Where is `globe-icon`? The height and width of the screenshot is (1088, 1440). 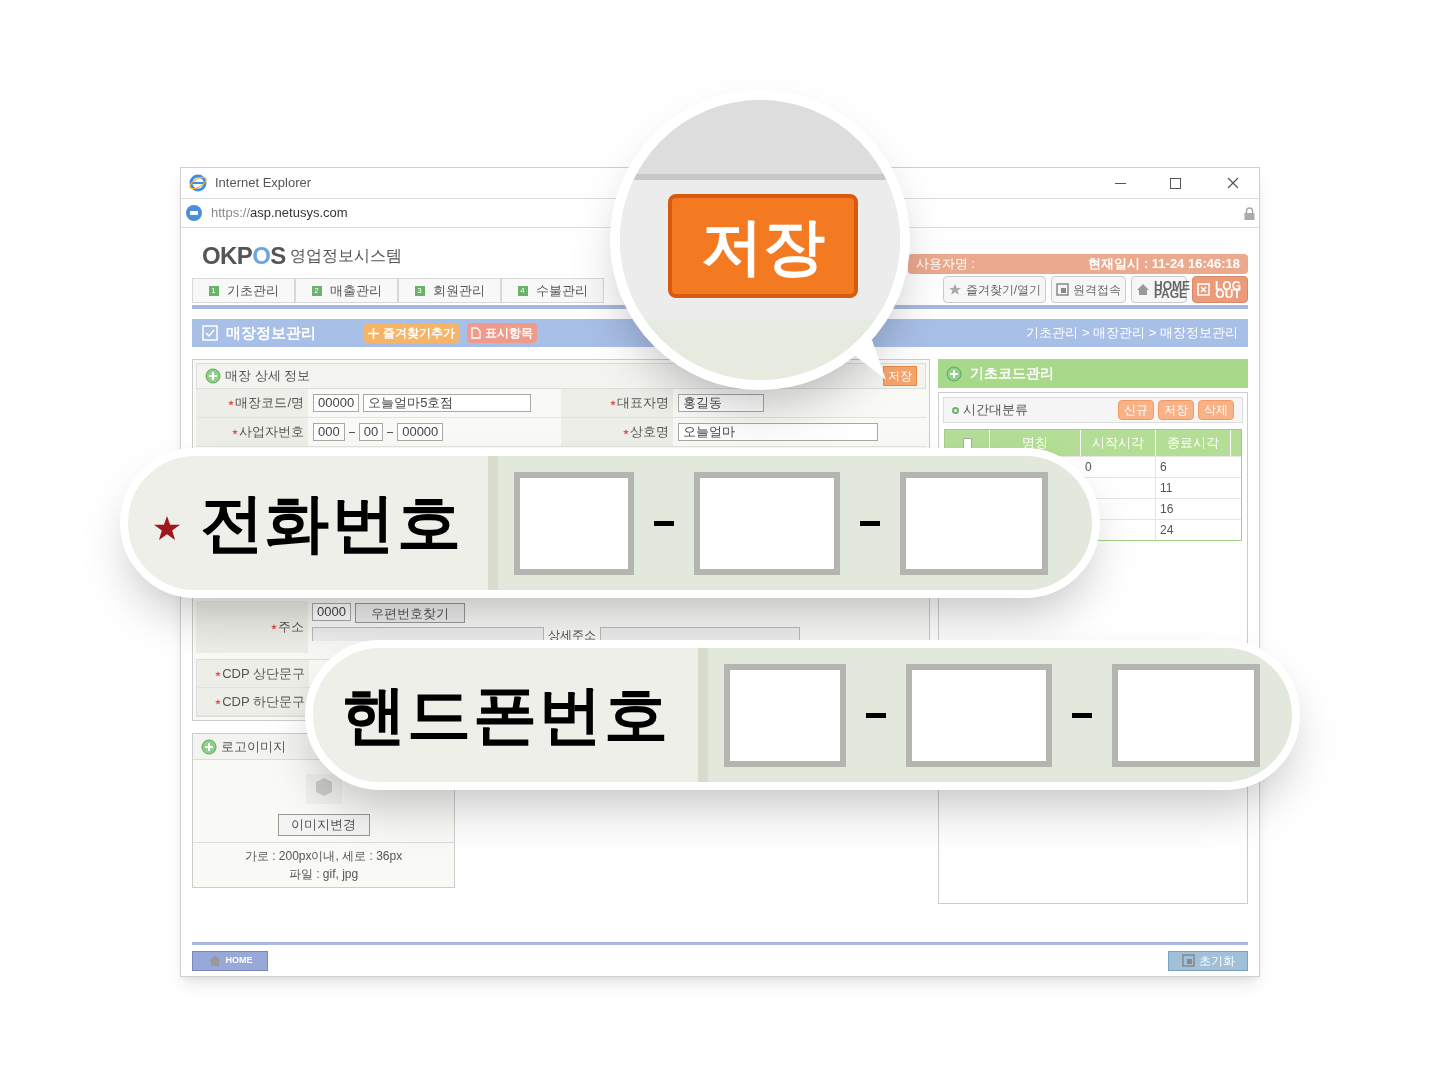
globe-icon is located at coordinates (194, 213).